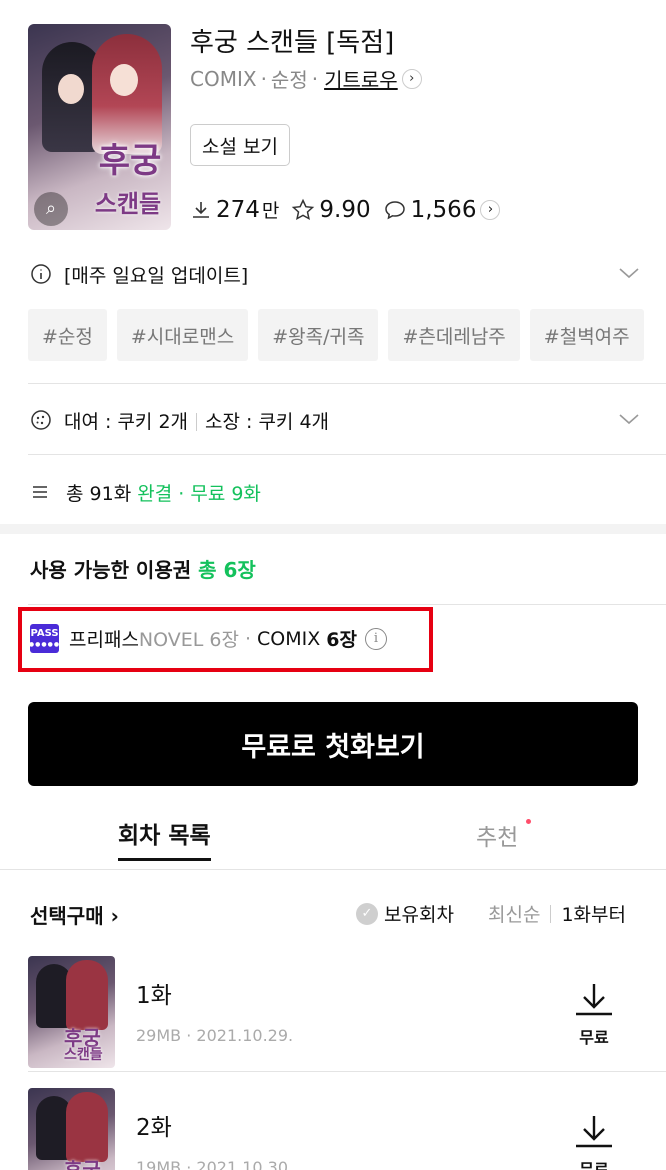  Describe the element at coordinates (333, 914) in the screenshot. I see `episode-toolbar: 선택구매 › ✓ 보유회차 최신순 1화부터` at that location.